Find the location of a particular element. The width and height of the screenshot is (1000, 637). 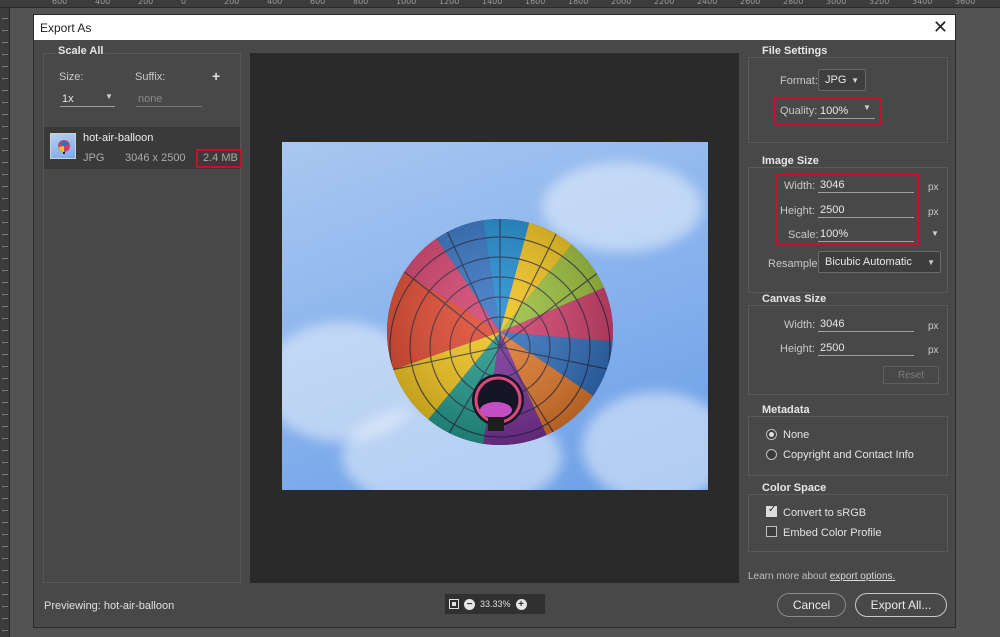

image-width-unit: px is located at coordinates (933, 187).